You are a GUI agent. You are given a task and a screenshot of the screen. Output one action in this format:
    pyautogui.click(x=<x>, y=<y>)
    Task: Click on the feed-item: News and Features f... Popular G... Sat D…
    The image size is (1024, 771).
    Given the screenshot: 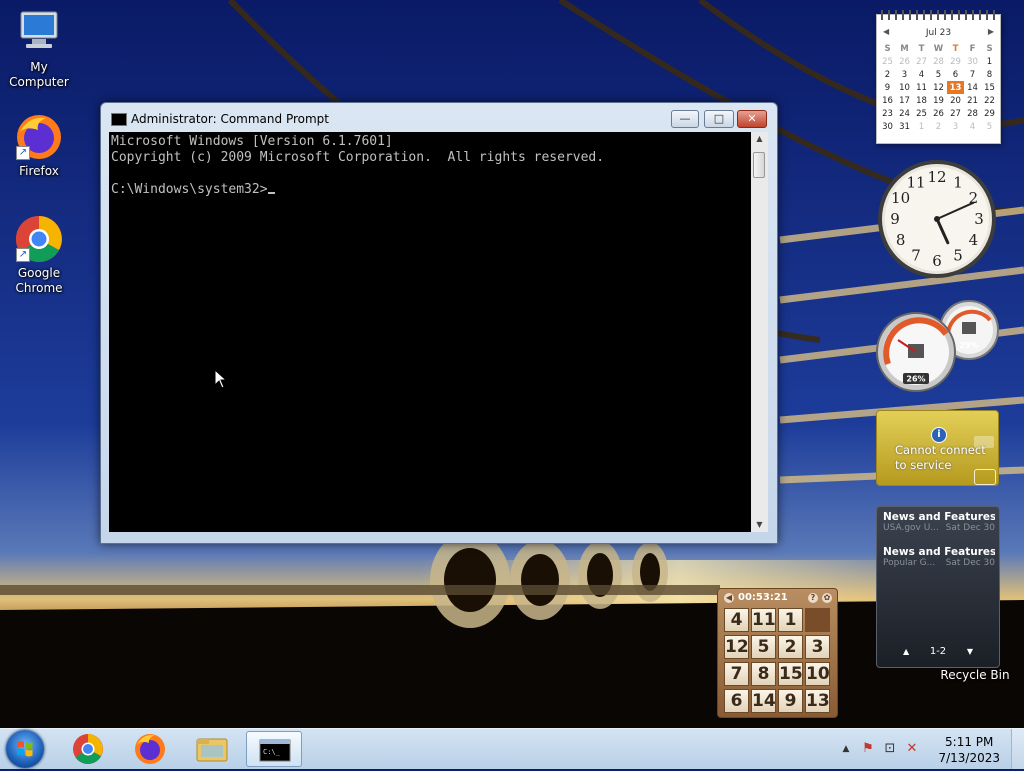 What is the action you would take?
    pyautogui.click(x=939, y=557)
    